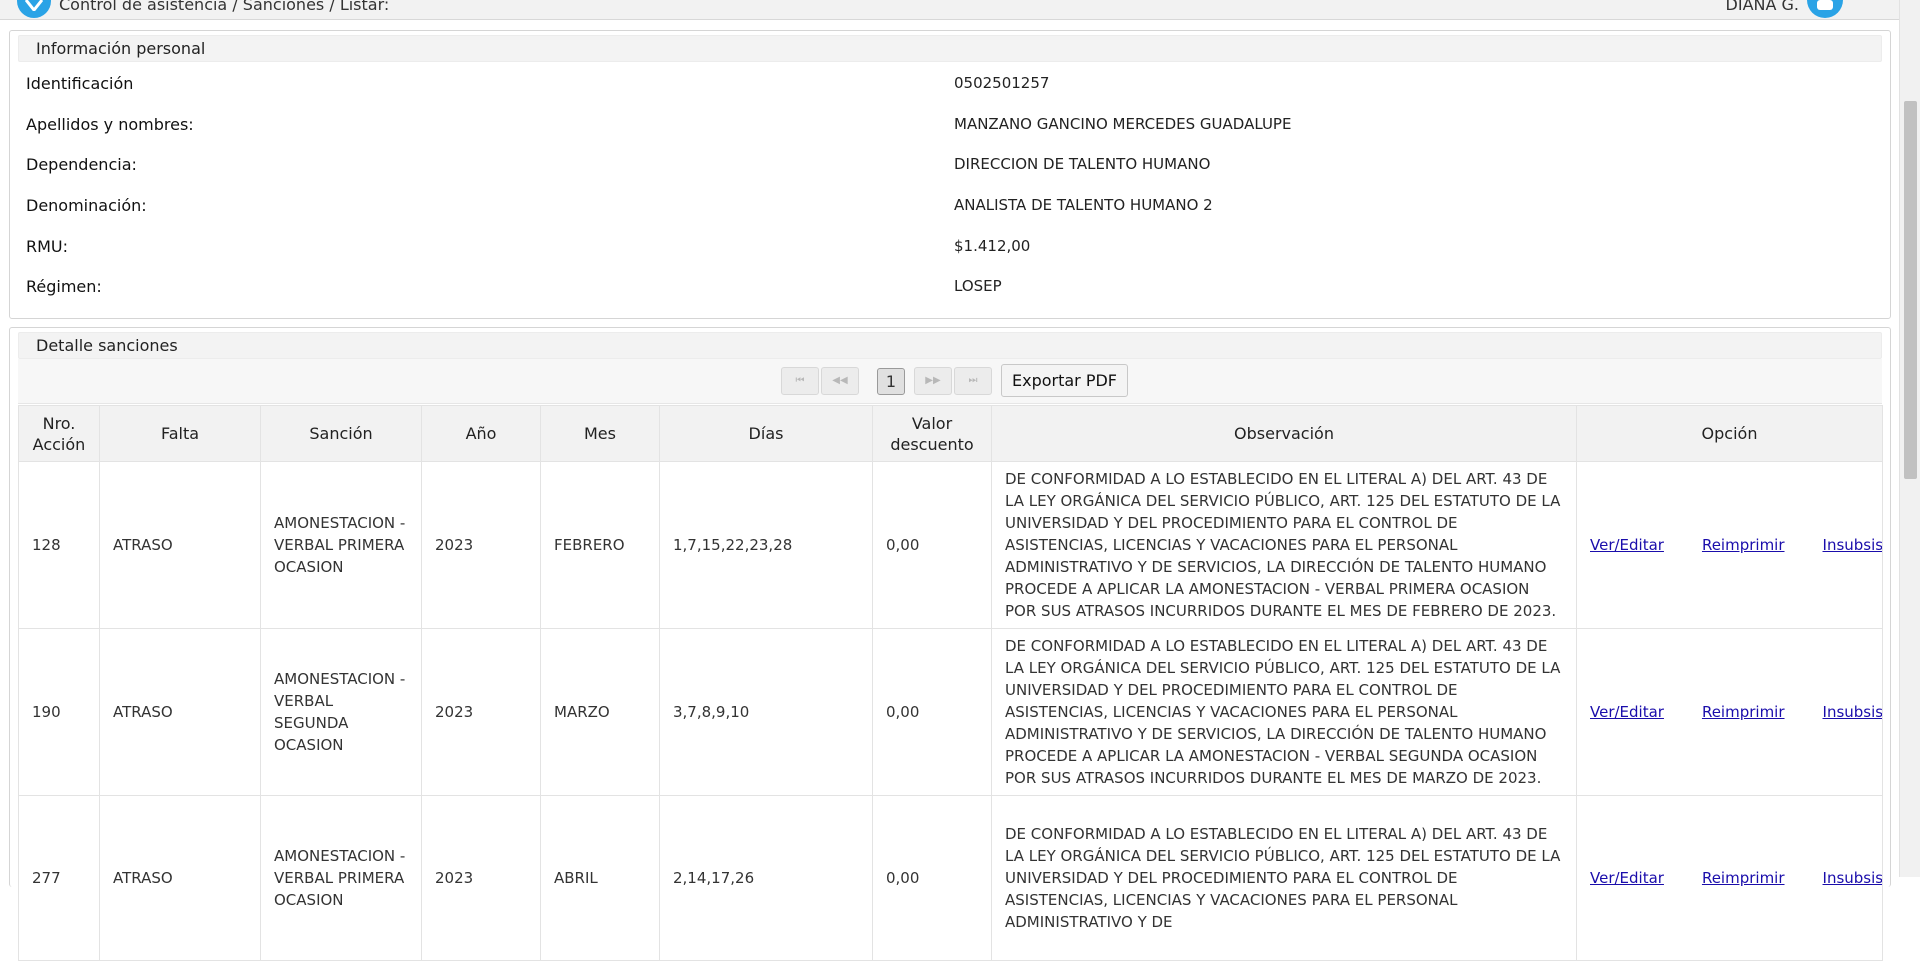 The height and width of the screenshot is (961, 1920). Describe the element at coordinates (110, 124) in the screenshot. I see `info-label: Apellidos y nombres:` at that location.